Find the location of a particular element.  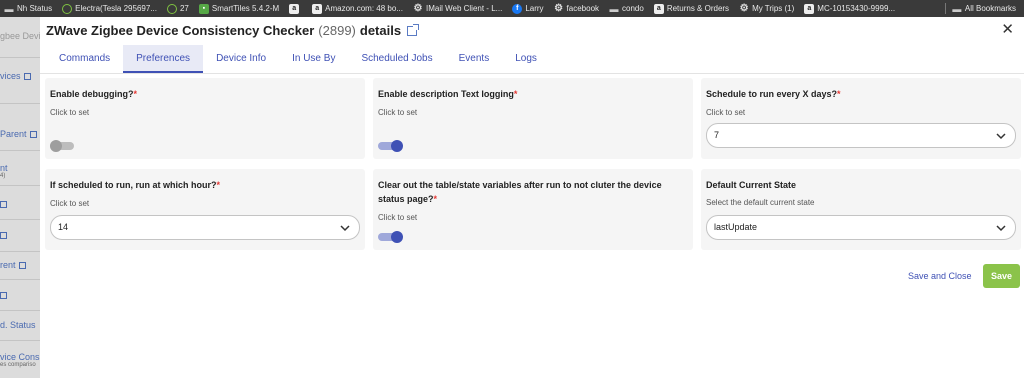

debug-toggle is located at coordinates (63, 146).